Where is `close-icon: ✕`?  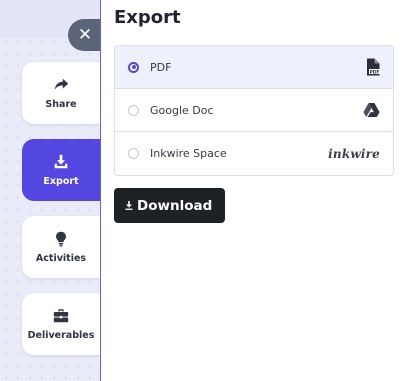
close-icon: ✕ is located at coordinates (85, 34).